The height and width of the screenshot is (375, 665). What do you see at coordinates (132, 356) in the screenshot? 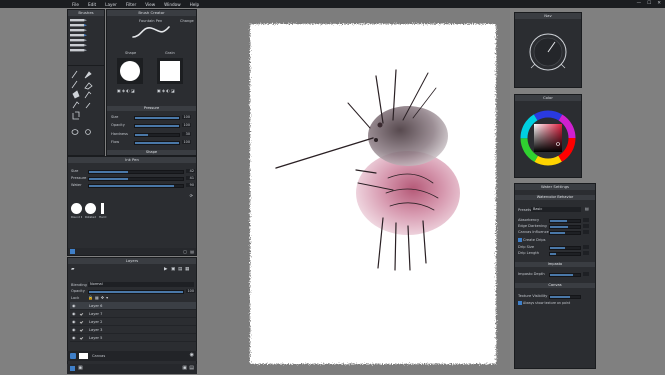
I see `canvas-layer-row: Canvas ◉` at bounding box center [132, 356].